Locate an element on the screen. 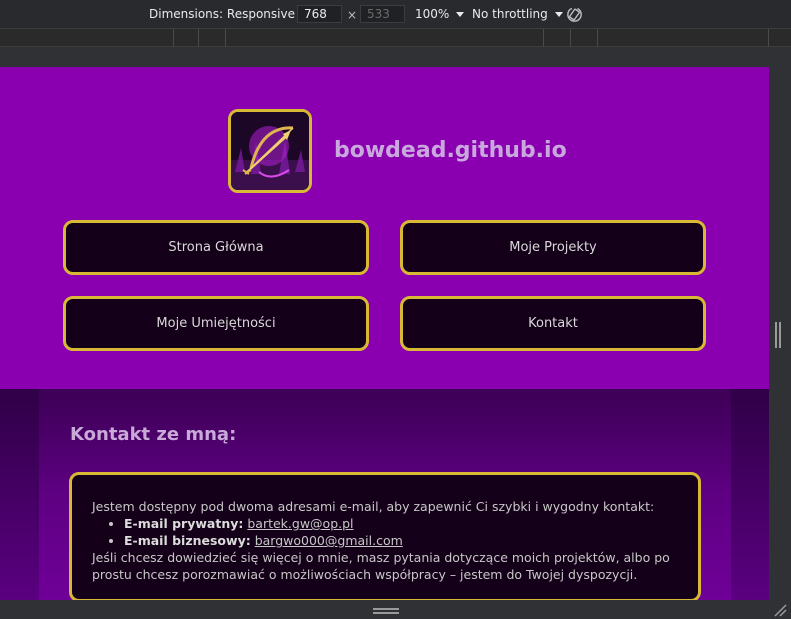 The image size is (791, 619). zoom-label: 100% is located at coordinates (432, 14).